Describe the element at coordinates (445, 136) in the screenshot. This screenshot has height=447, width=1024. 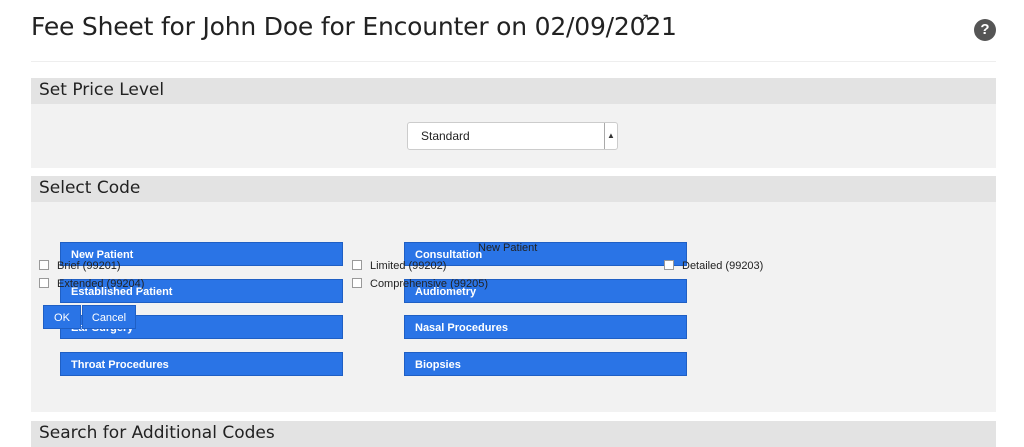
I see `price-level-value: Standard` at that location.